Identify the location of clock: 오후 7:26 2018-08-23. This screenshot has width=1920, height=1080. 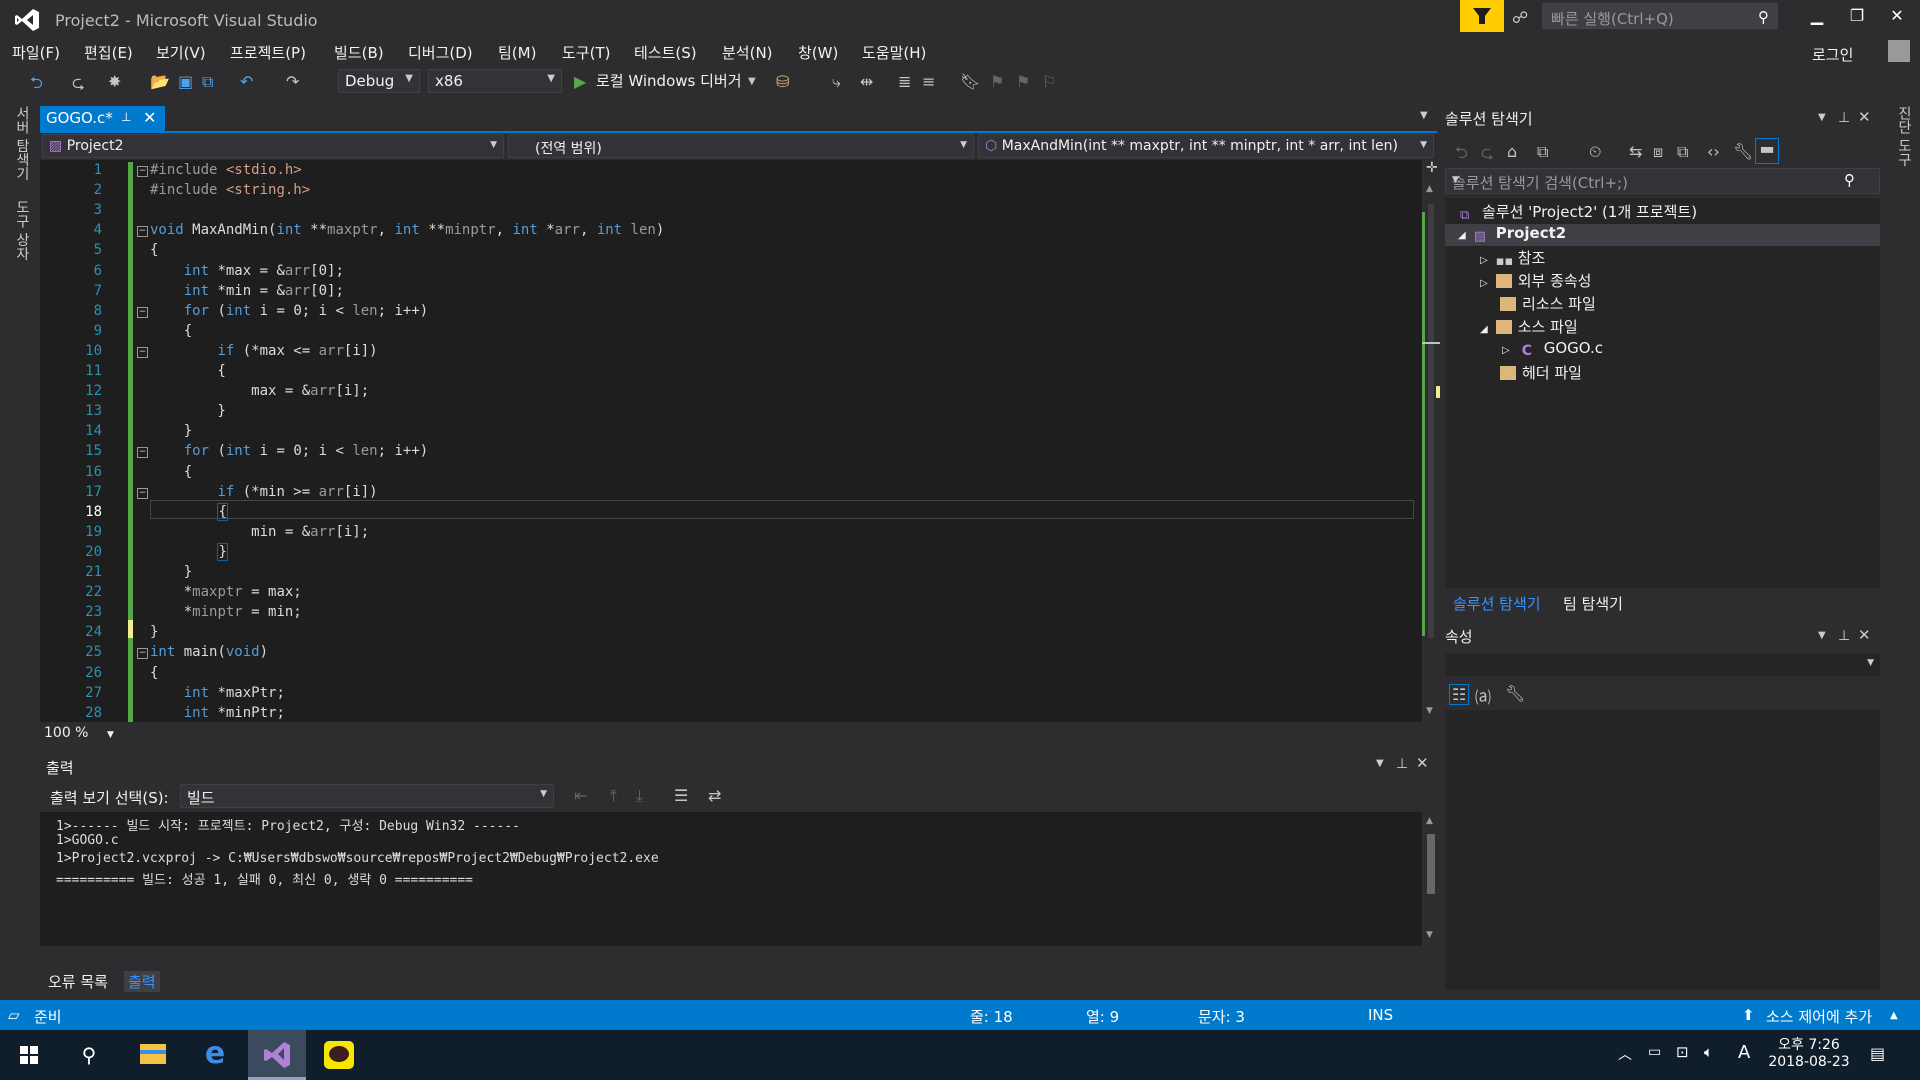
(1809, 1052).